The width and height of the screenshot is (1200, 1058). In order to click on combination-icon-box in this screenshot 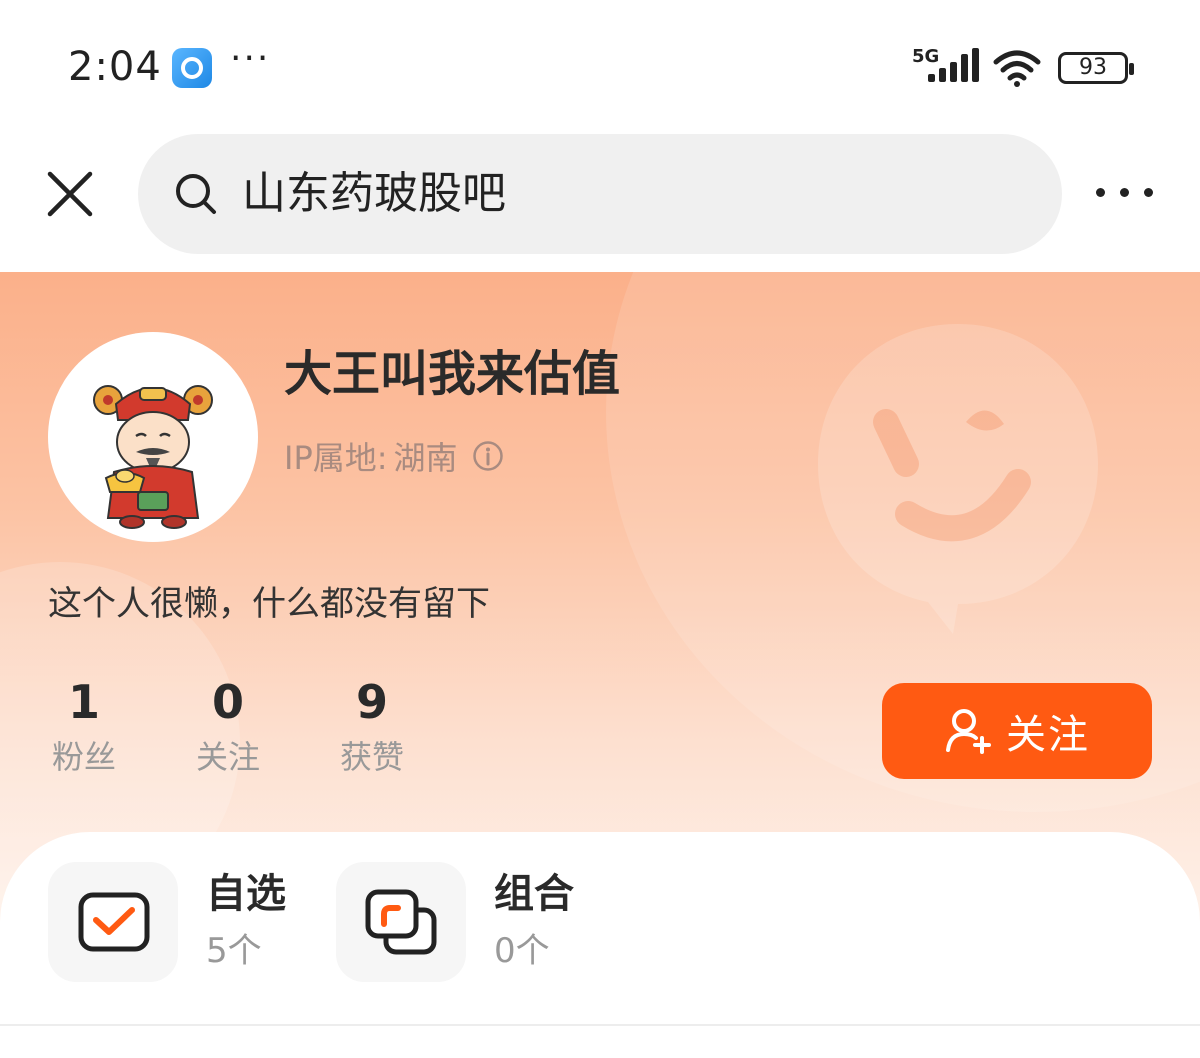, I will do `click(401, 922)`.